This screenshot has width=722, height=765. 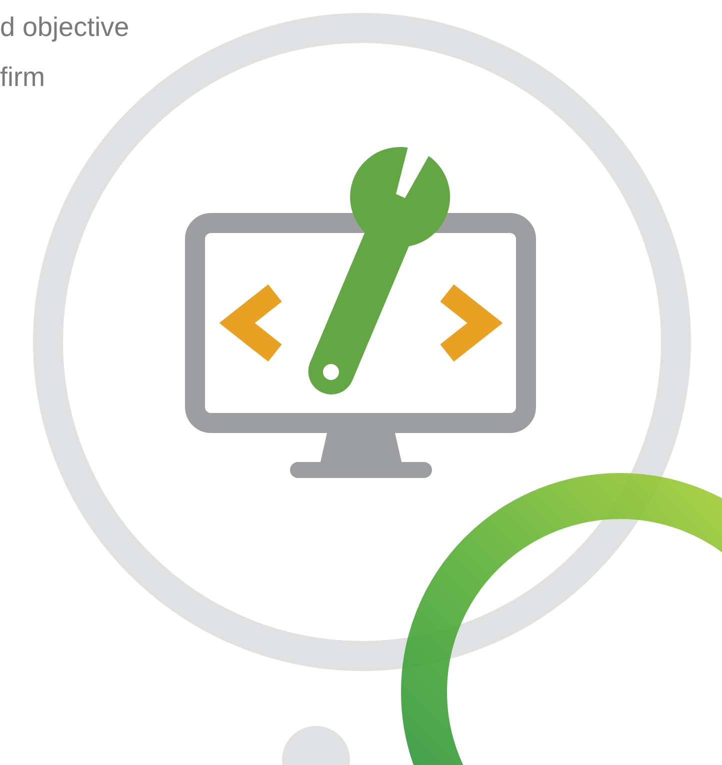 I want to click on body-text: firm, so click(x=22, y=77).